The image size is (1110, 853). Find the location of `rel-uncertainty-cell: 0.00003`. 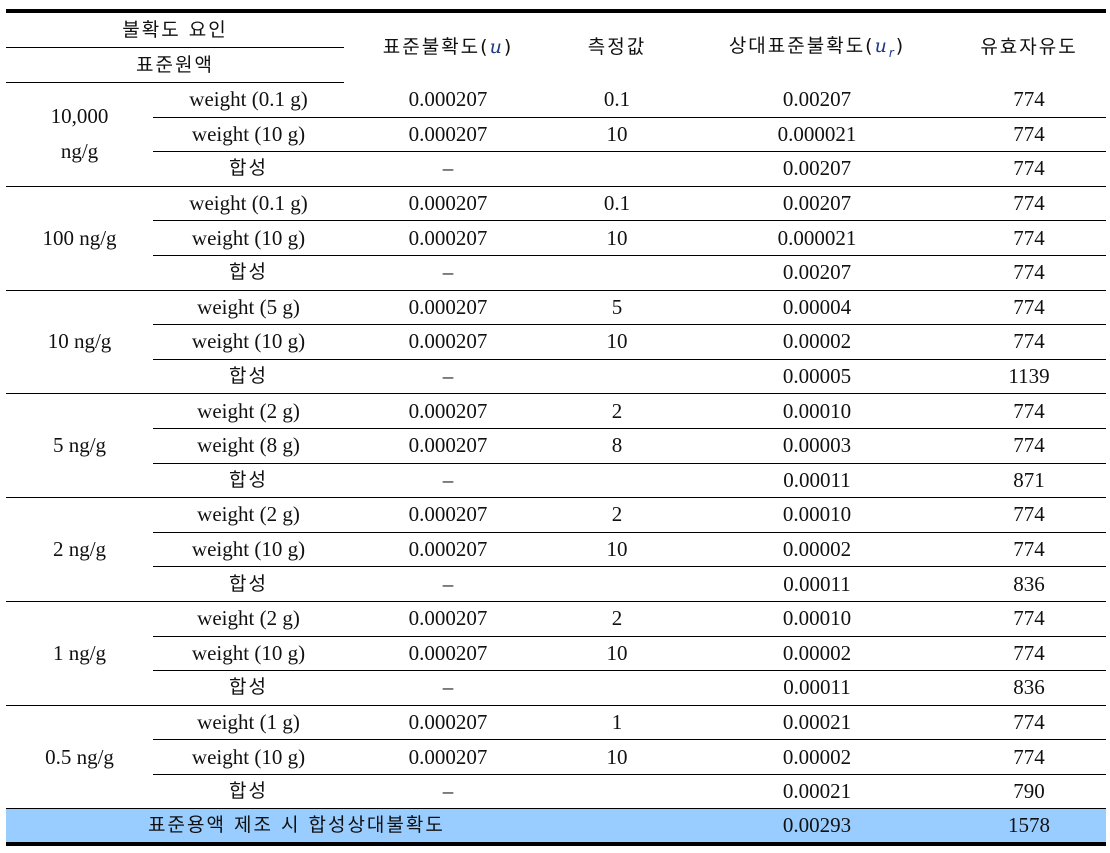

rel-uncertainty-cell: 0.00003 is located at coordinates (817, 446).